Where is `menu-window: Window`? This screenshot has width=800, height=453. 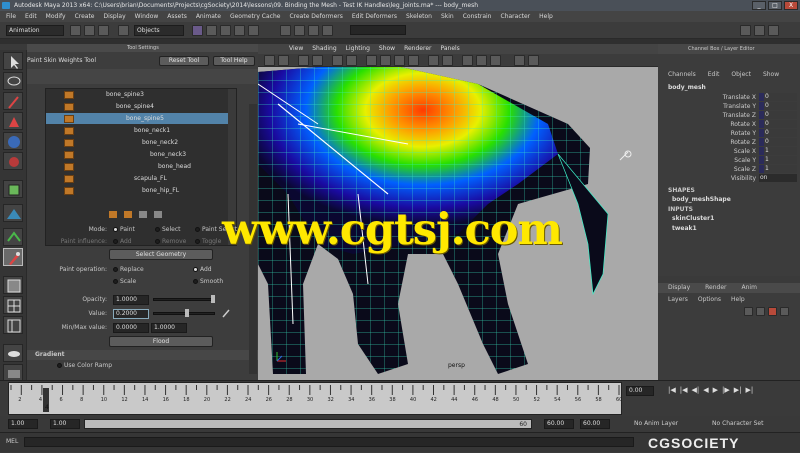 menu-window: Window is located at coordinates (147, 16).